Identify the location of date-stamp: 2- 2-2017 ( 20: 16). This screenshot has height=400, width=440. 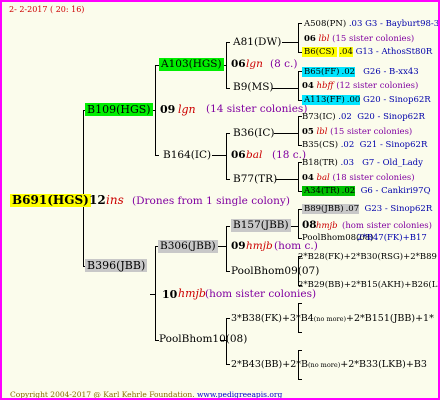
(47, 9).